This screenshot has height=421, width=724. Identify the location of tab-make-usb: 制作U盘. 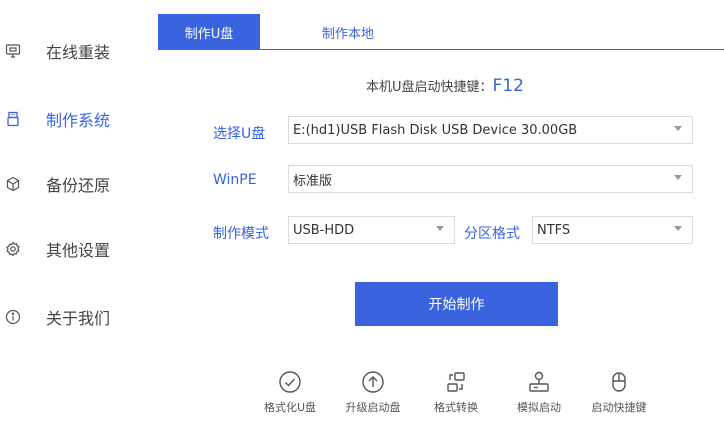
(209, 32).